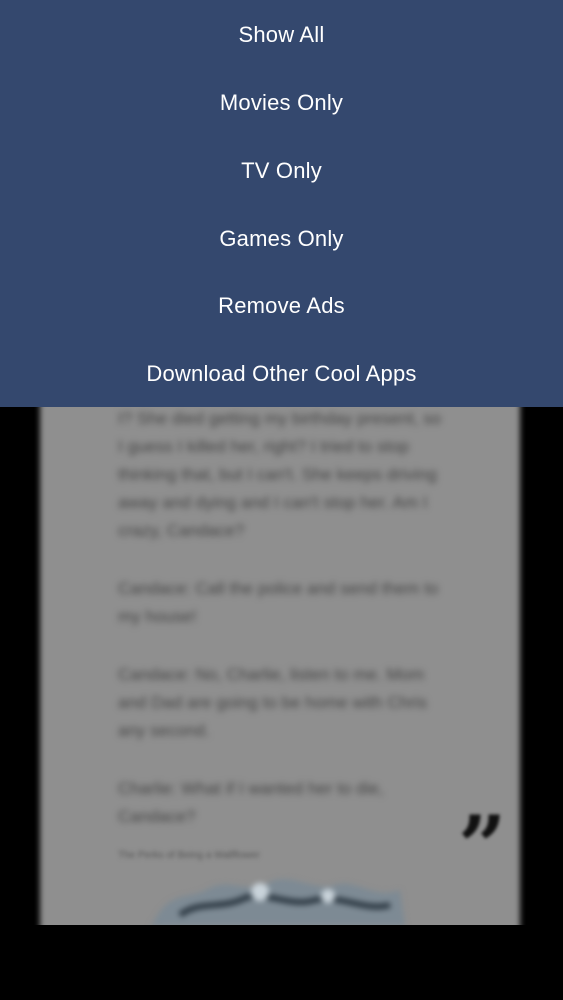 Image resolution: width=563 pixels, height=1000 pixels. I want to click on menu-item-tv-only: TV Only, so click(281, 171).